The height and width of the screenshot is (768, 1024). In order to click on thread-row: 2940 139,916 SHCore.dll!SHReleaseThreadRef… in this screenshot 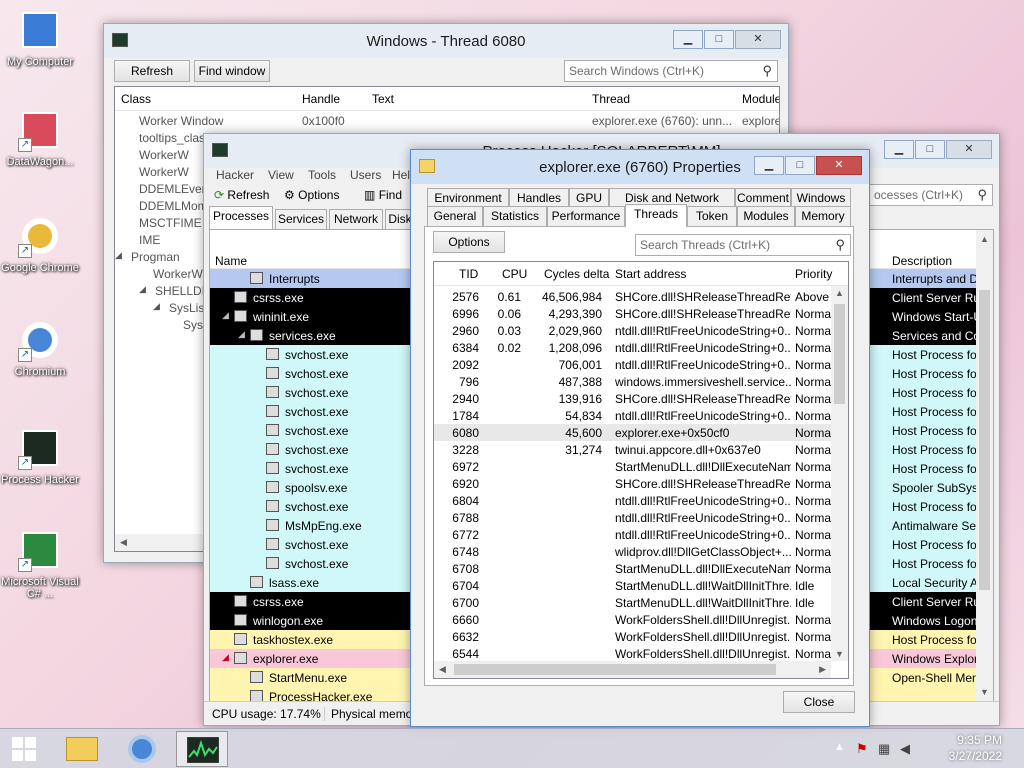, I will do `click(633, 398)`.